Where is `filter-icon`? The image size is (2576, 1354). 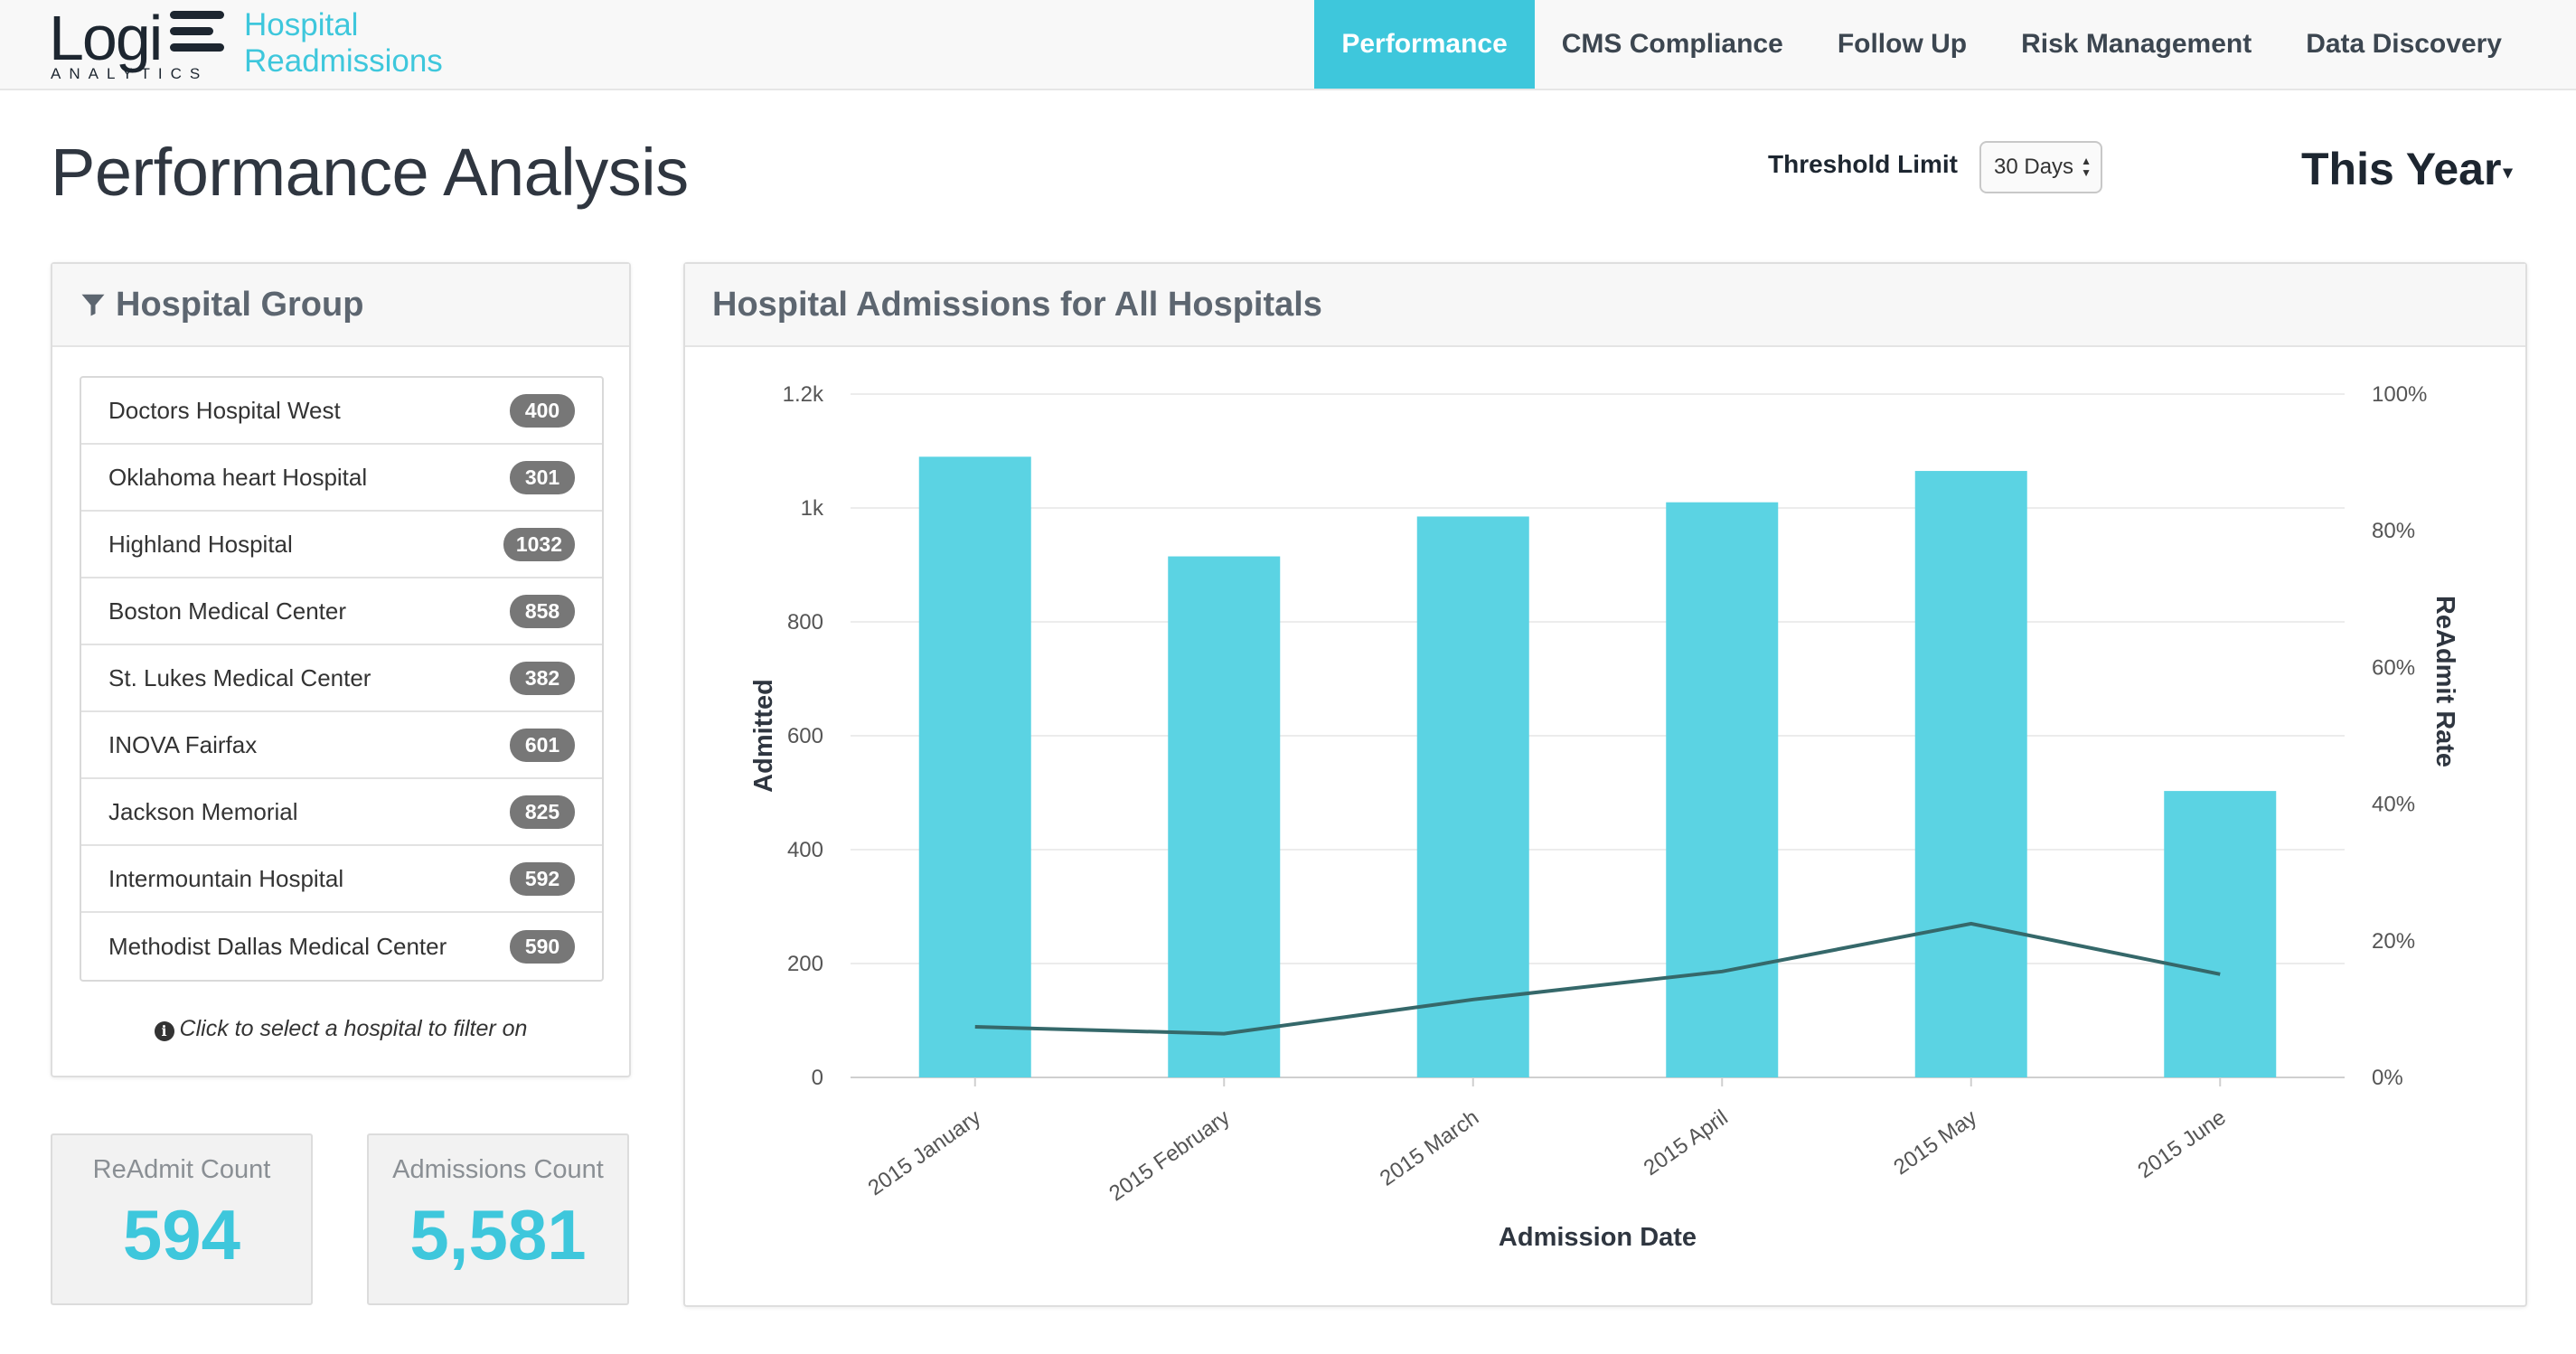 filter-icon is located at coordinates (93, 305).